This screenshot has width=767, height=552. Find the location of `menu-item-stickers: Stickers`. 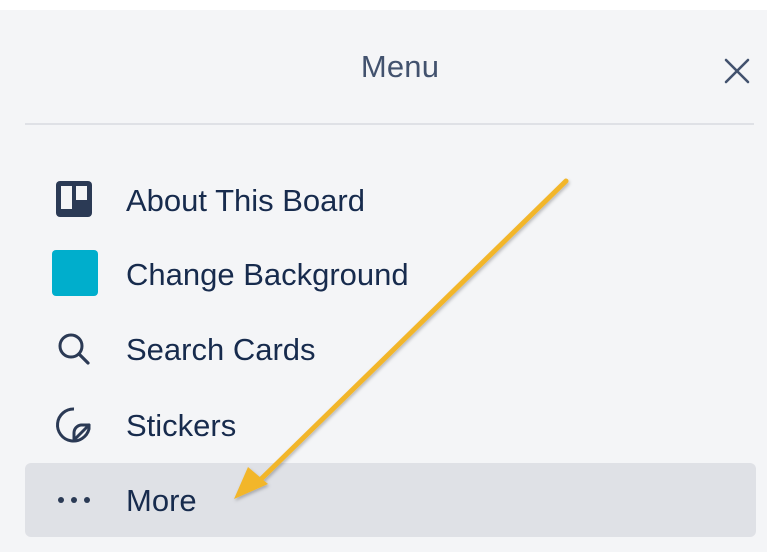

menu-item-stickers: Stickers is located at coordinates (390, 425).